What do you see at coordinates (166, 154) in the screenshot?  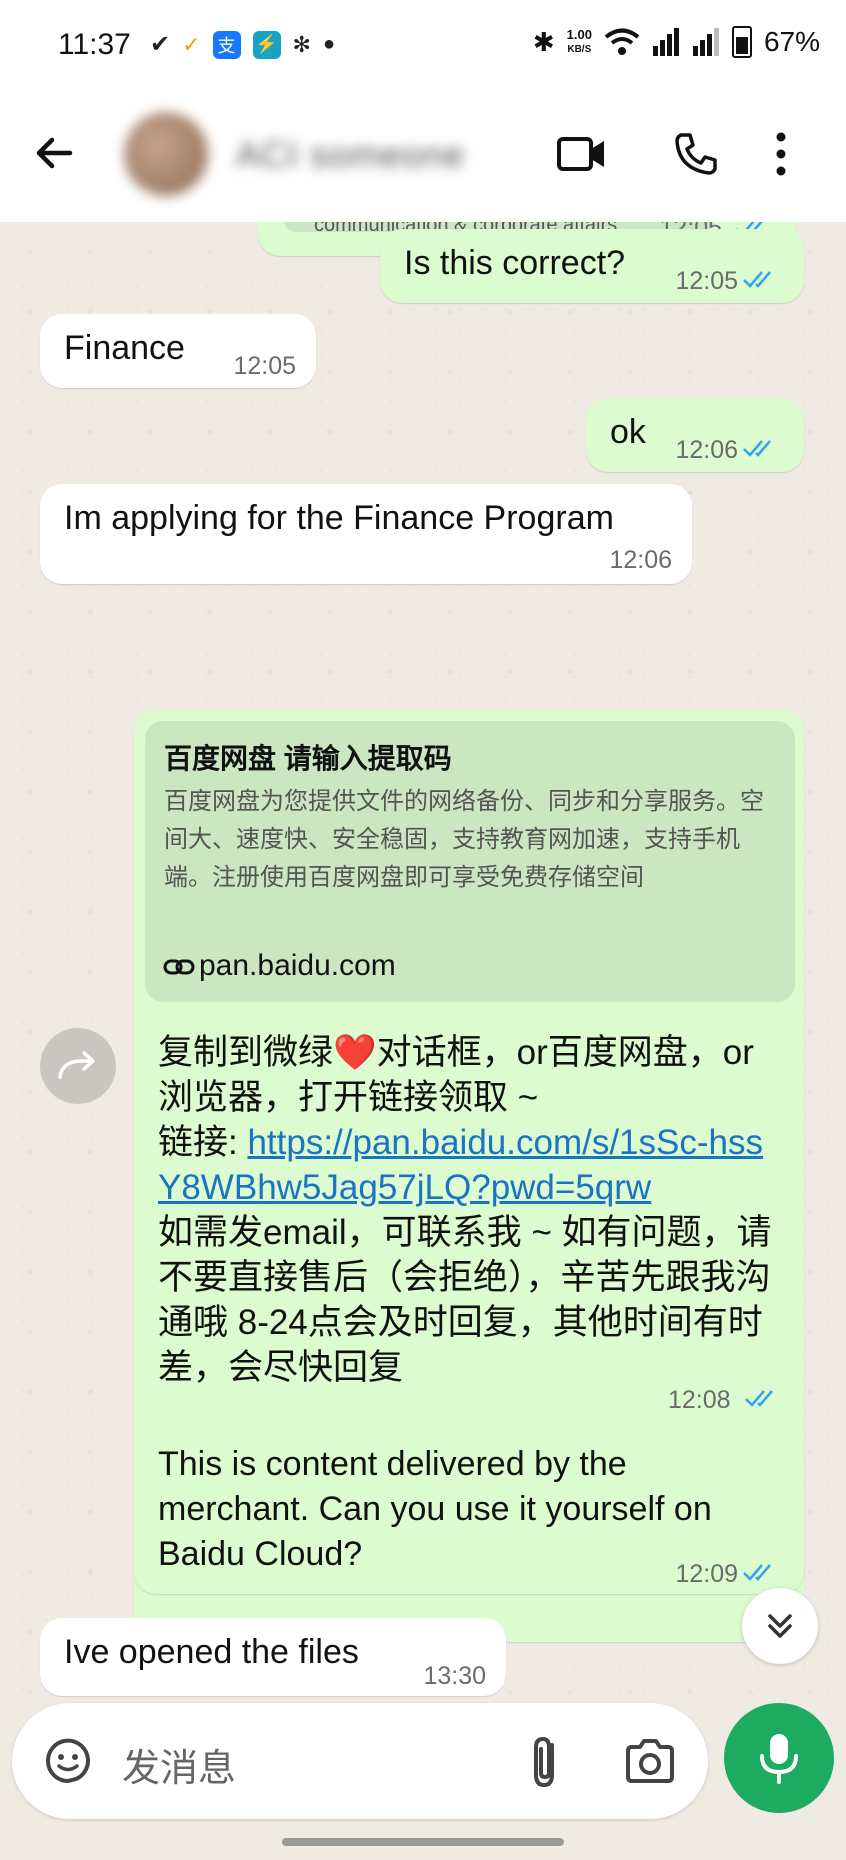 I see `avatar` at bounding box center [166, 154].